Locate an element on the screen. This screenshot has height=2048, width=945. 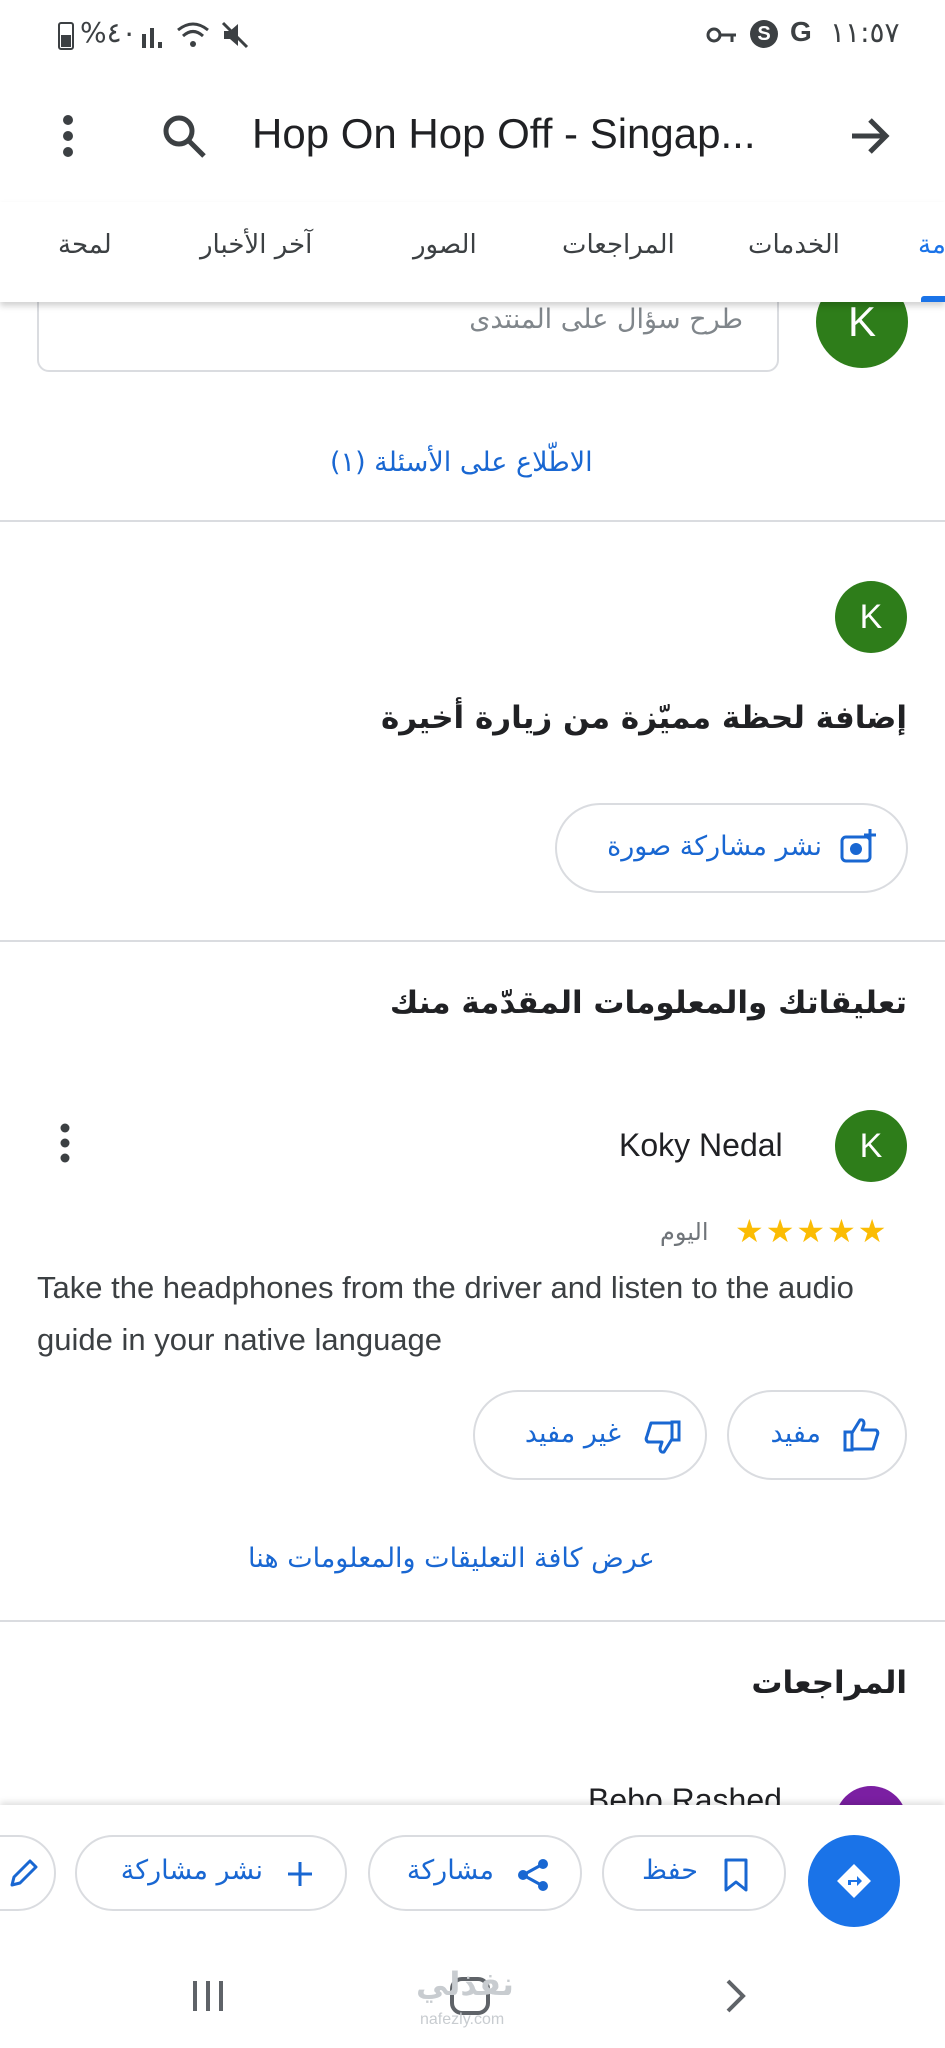
more-vert-icon is located at coordinates (68, 138).